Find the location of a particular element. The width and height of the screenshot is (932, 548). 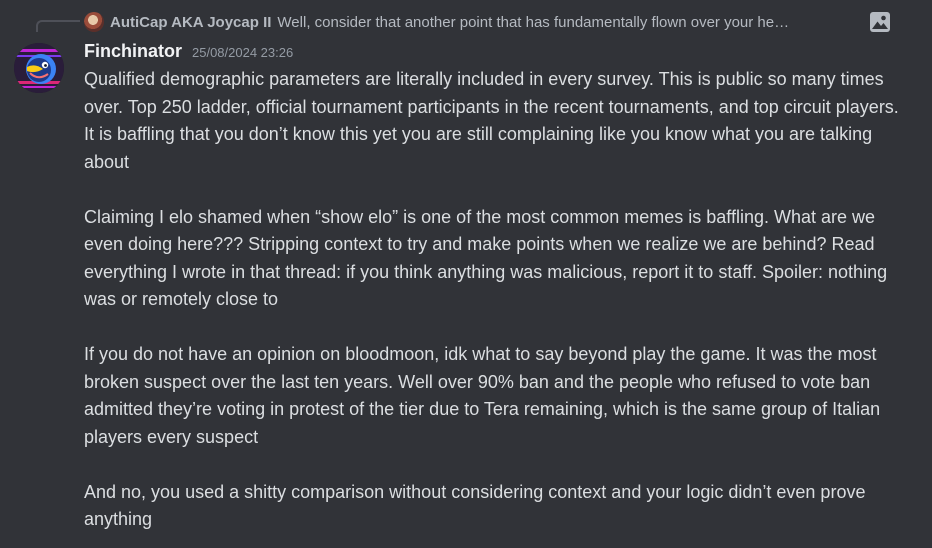

image-icon is located at coordinates (880, 22).